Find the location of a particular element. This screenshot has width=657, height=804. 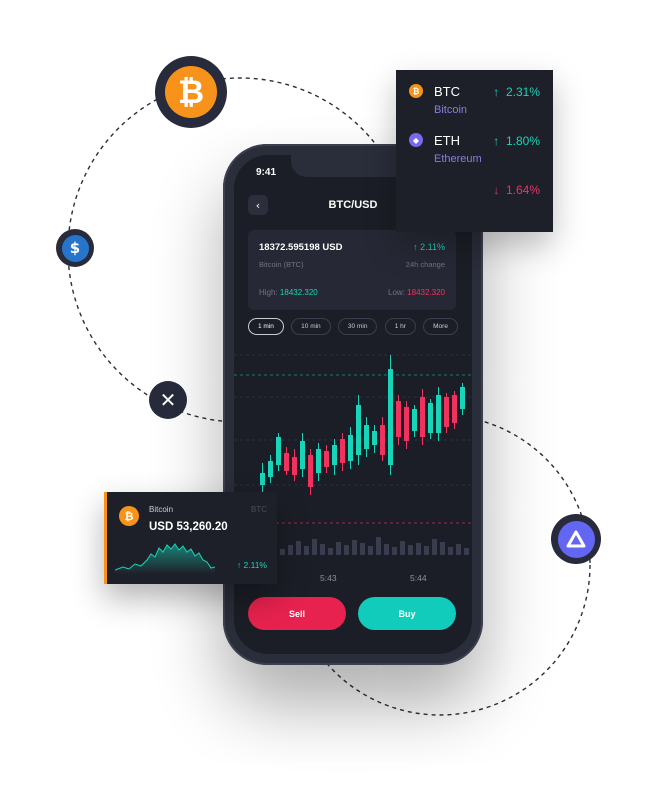

high-label: High: is located at coordinates (268, 292).